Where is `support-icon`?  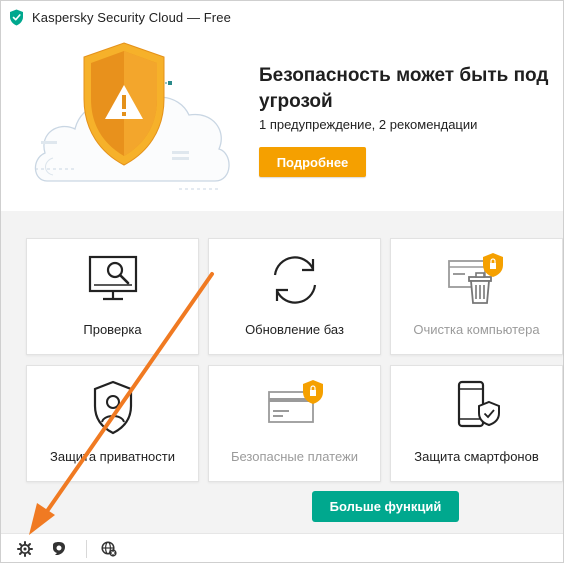
support-icon is located at coordinates (59, 549).